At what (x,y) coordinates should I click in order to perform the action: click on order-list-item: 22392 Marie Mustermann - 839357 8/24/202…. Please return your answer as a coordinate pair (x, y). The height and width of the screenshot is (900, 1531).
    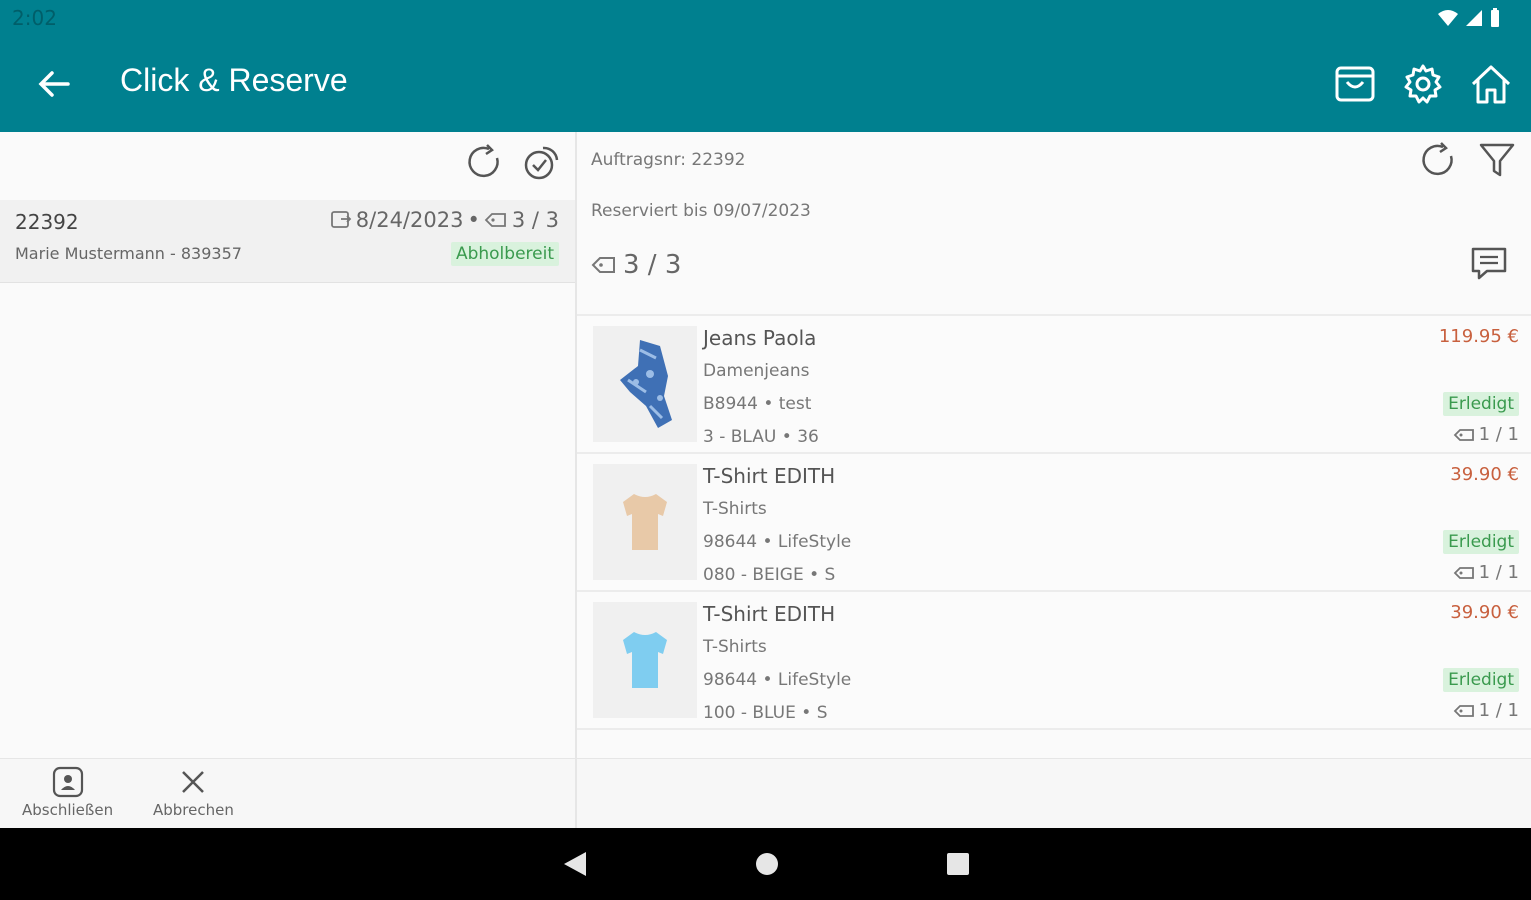
    Looking at the image, I should click on (287, 241).